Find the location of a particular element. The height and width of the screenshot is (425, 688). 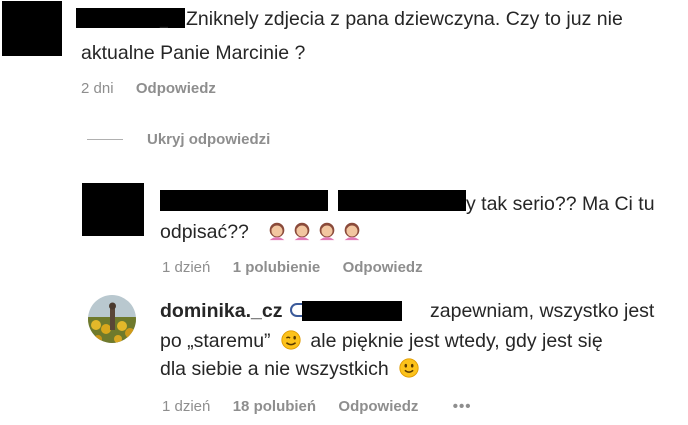

winking-face-icon is located at coordinates (291, 340).